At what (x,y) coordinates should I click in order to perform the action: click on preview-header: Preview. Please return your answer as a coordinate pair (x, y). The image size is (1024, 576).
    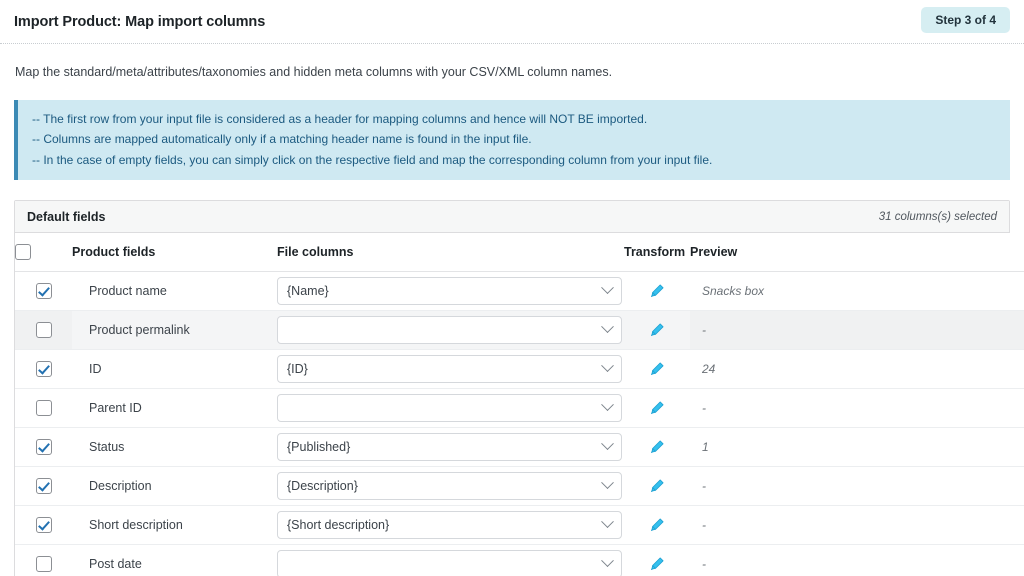
    Looking at the image, I should click on (857, 253).